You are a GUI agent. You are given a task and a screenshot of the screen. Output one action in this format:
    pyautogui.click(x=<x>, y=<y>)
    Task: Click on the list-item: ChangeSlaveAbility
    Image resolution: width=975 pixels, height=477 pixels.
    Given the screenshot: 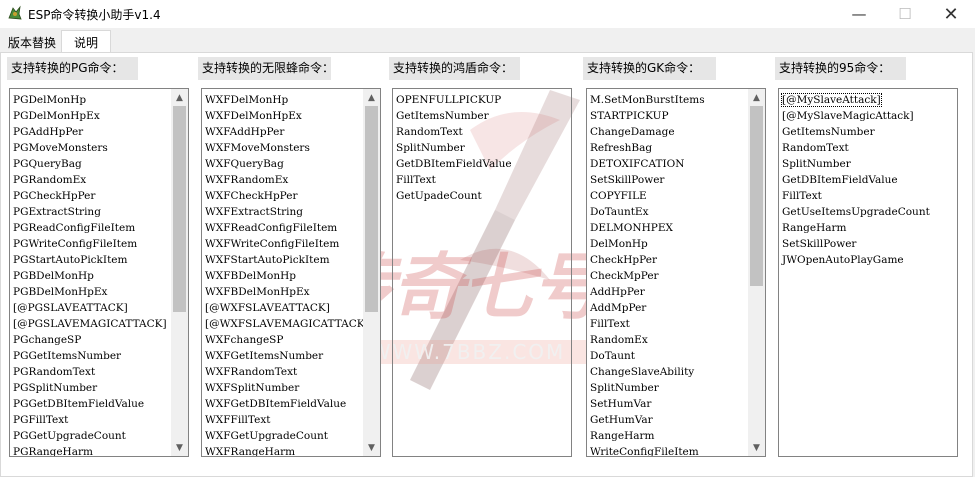 What is the action you would take?
    pyautogui.click(x=677, y=372)
    